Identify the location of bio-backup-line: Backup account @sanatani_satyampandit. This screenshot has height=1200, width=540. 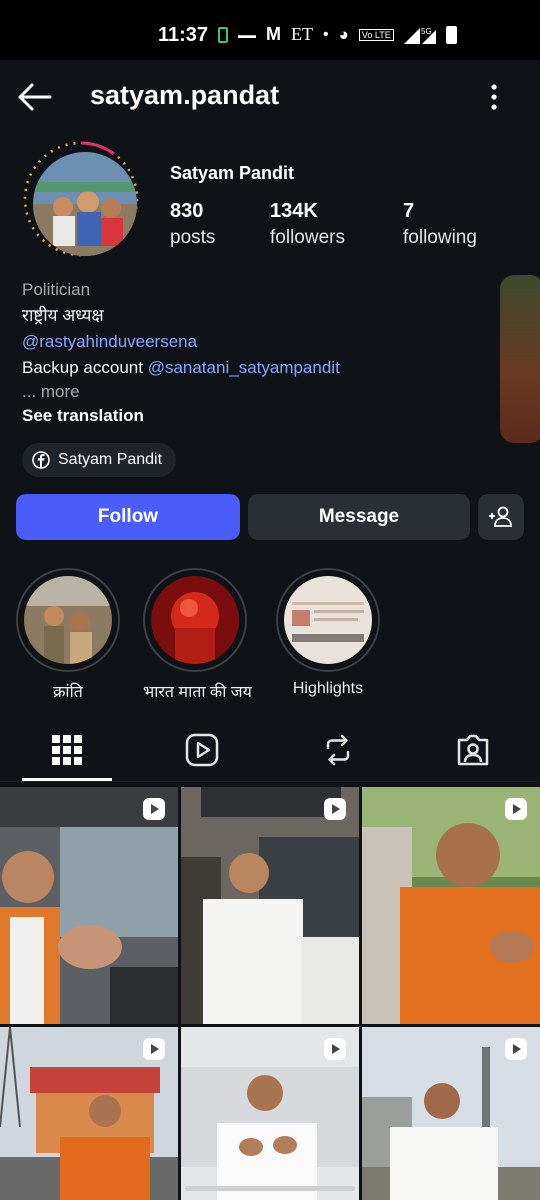
(257, 368).